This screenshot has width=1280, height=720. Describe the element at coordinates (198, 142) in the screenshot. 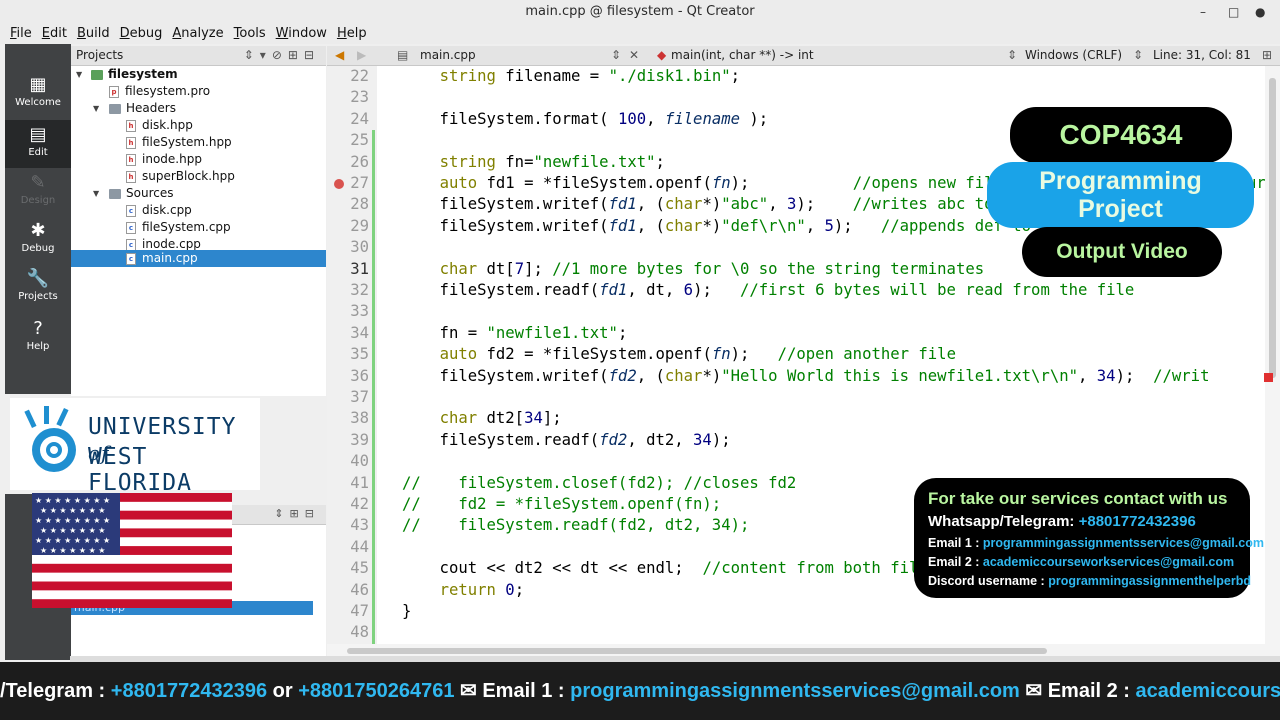

I see `tree-file: h fileSystem.hpp` at that location.